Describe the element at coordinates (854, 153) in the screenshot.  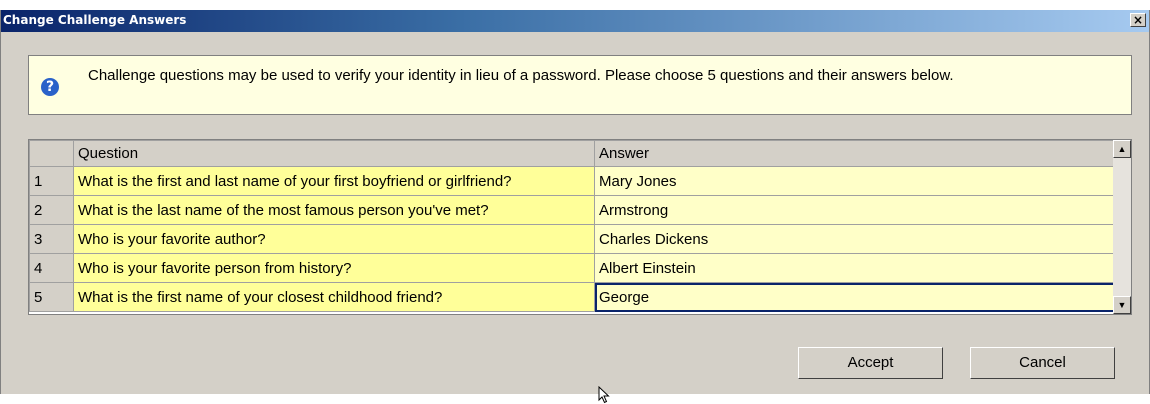
I see `column-header-answer: Answer` at that location.